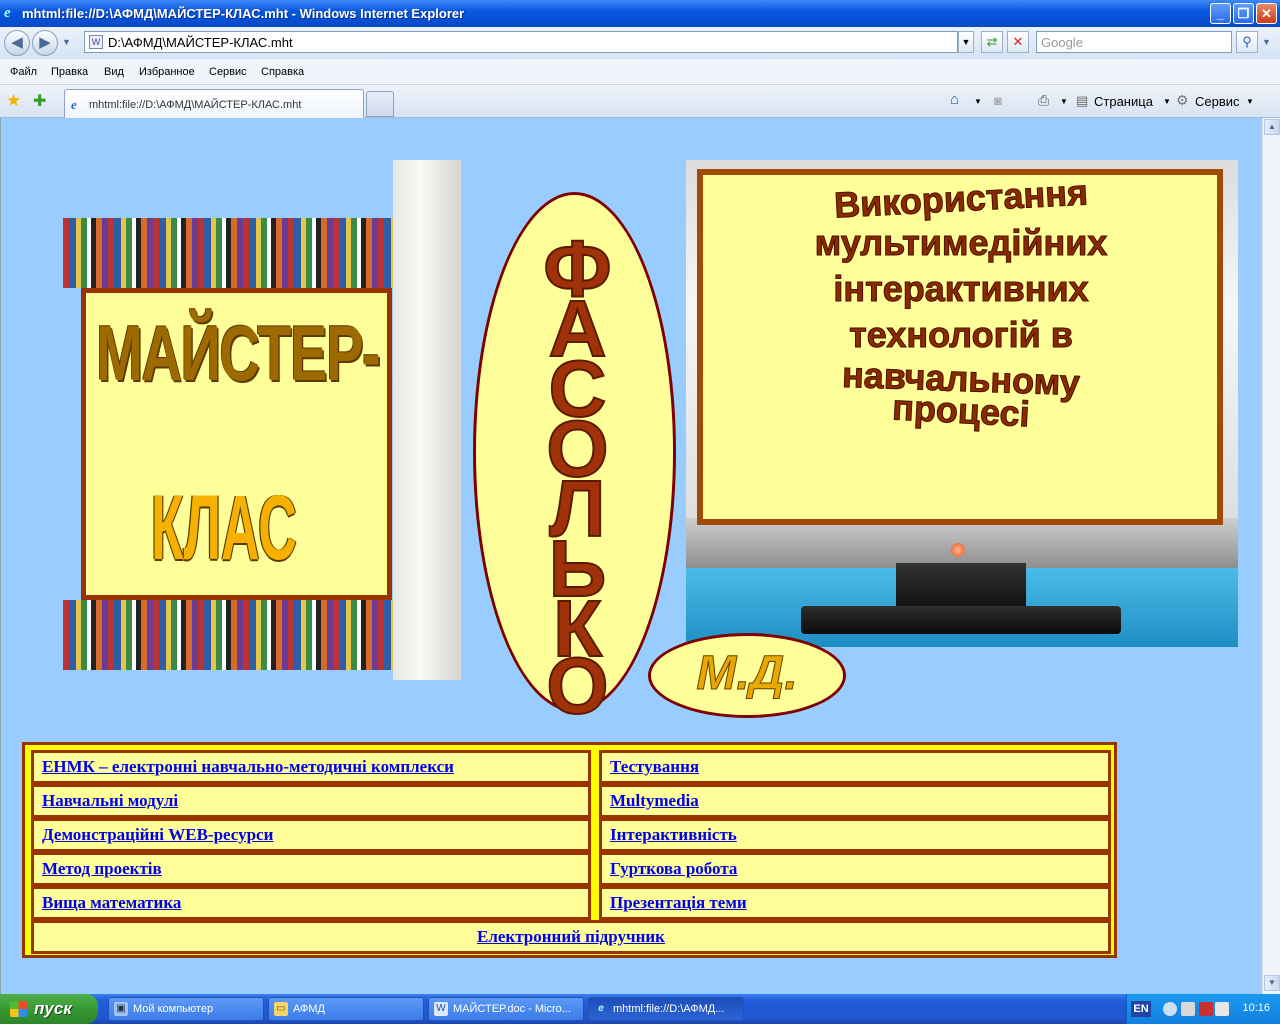 The image size is (1280, 1024). What do you see at coordinates (69, 72) in the screenshot?
I see `menu-edit: Правка` at bounding box center [69, 72].